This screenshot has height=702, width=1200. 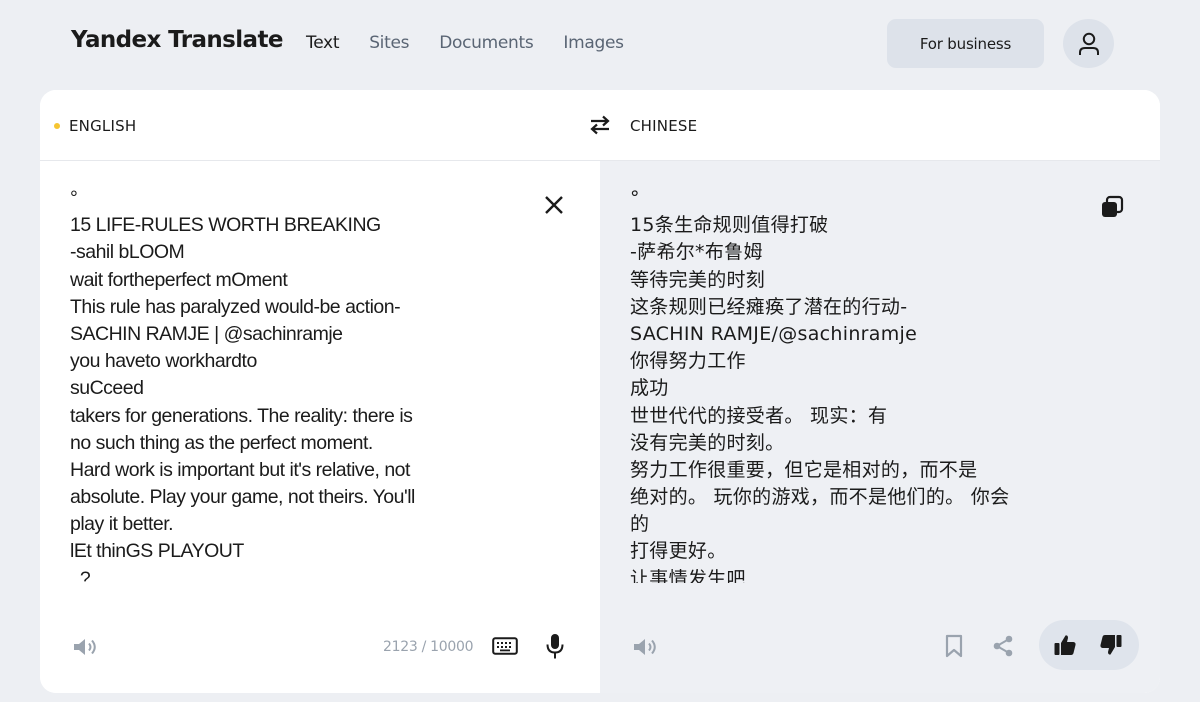 I want to click on source-line: lEt thinGS PLAYOUT, so click(x=157, y=551).